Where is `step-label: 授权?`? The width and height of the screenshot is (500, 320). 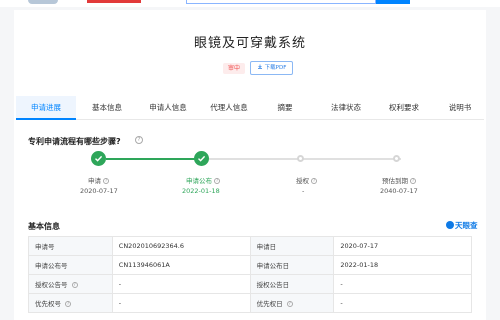
step-label: 授权? is located at coordinates (306, 180).